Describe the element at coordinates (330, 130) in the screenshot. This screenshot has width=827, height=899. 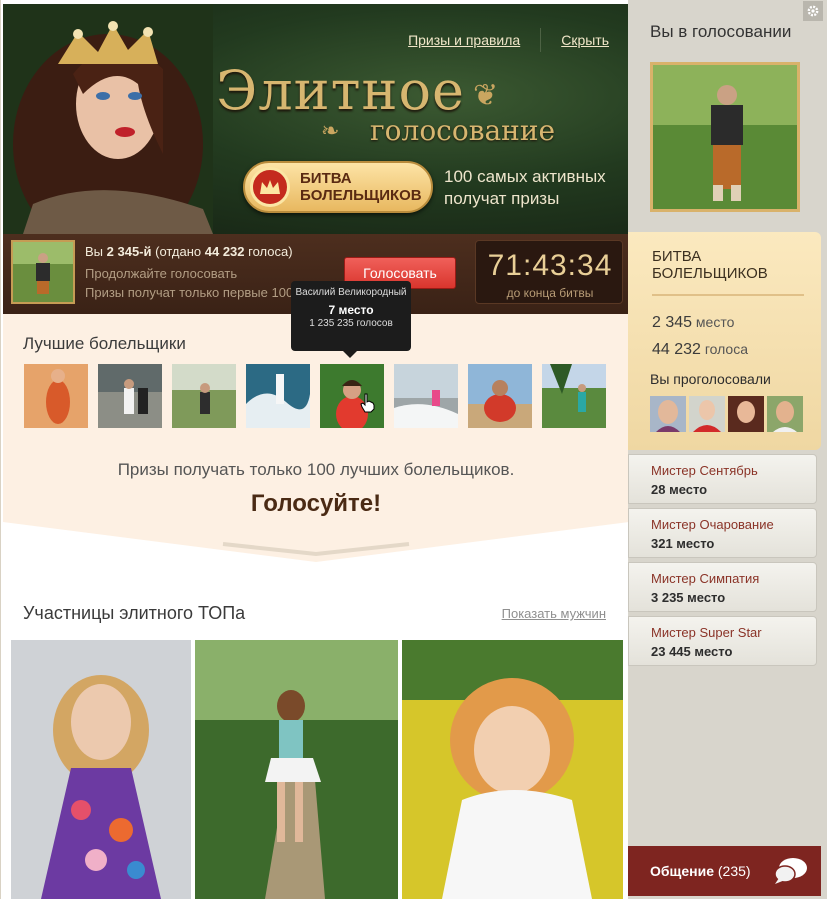
I see `ornament-small-icon: ❧` at that location.